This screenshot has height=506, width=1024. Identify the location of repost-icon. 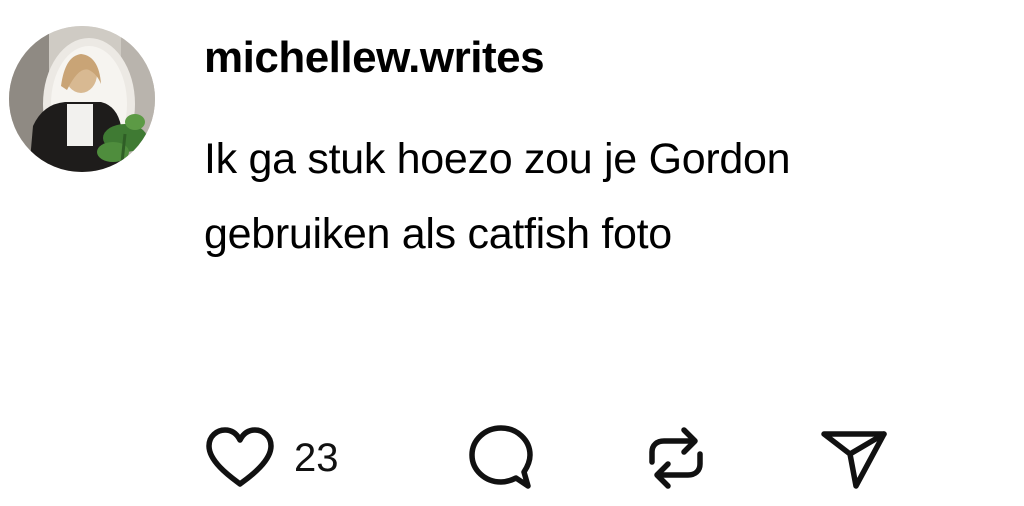
(676, 458).